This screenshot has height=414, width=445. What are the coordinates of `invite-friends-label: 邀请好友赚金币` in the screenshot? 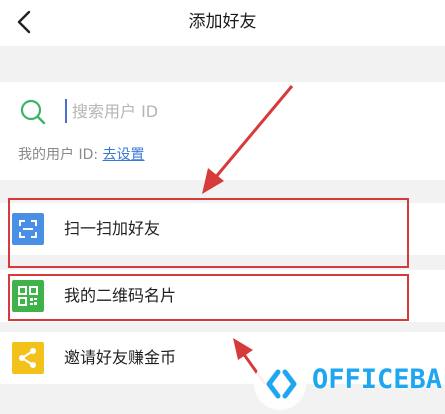 It's located at (120, 357).